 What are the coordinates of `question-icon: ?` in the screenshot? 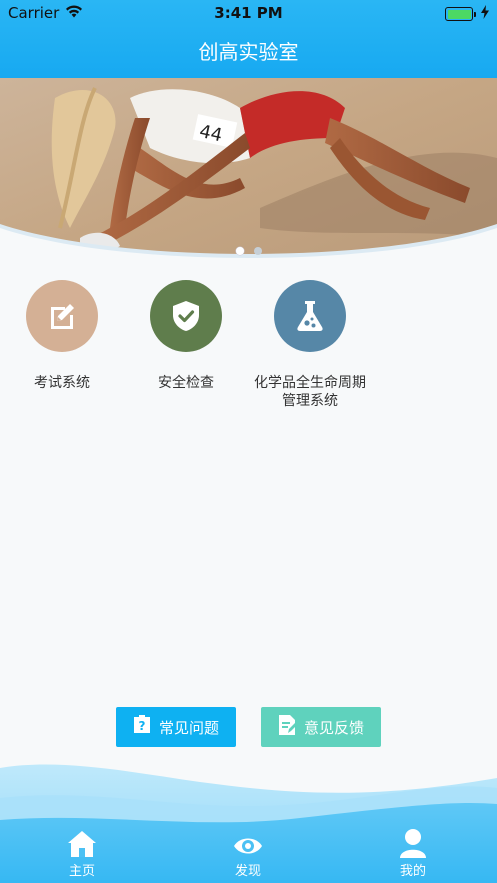 It's located at (142, 727).